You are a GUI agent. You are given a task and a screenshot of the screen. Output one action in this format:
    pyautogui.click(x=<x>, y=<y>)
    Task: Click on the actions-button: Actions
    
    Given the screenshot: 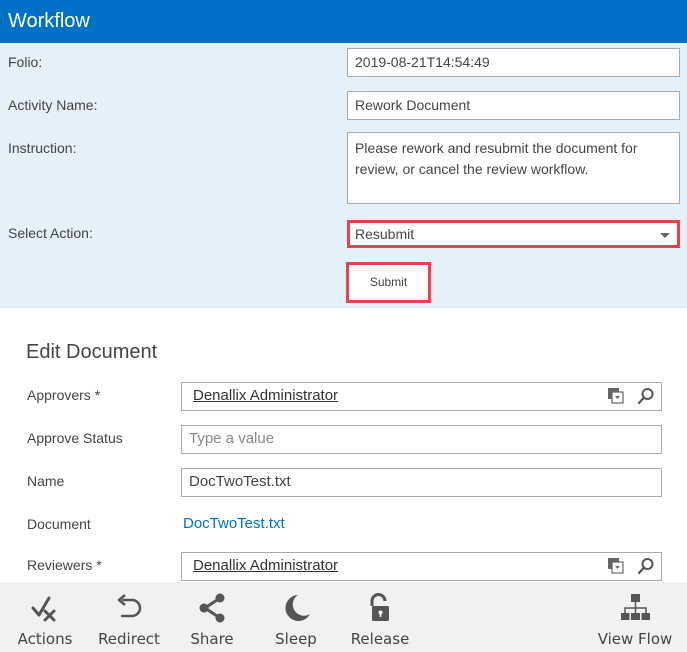 What is the action you would take?
    pyautogui.click(x=45, y=617)
    